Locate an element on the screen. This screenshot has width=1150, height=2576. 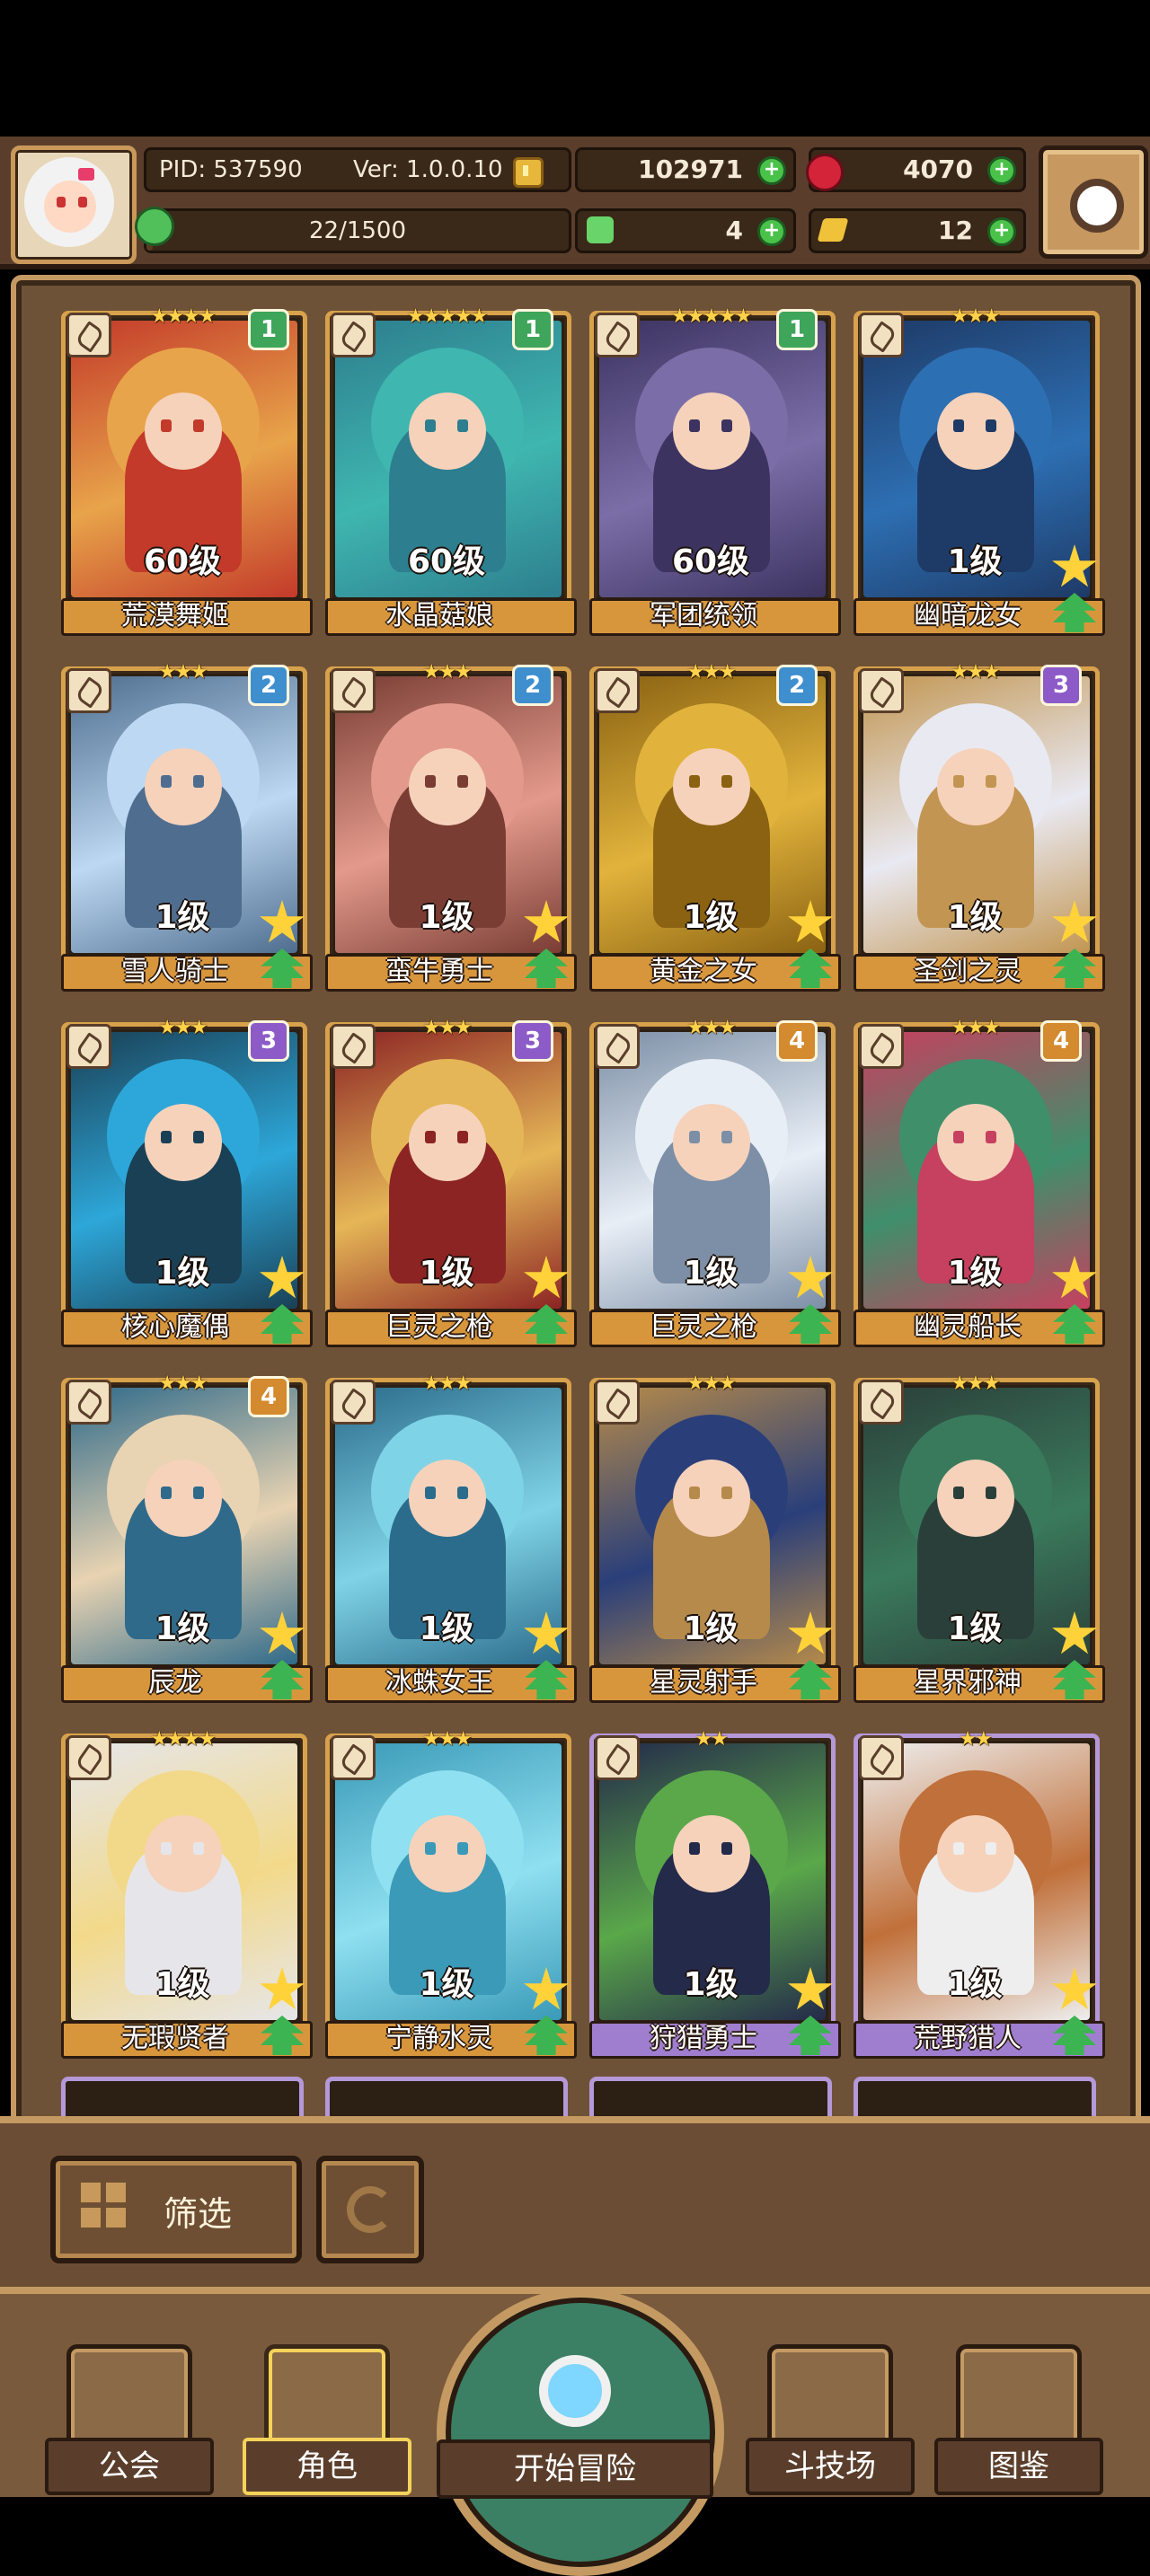
character-card: ★★★ 2 1级 蛮牛勇士 is located at coordinates (451, 826).